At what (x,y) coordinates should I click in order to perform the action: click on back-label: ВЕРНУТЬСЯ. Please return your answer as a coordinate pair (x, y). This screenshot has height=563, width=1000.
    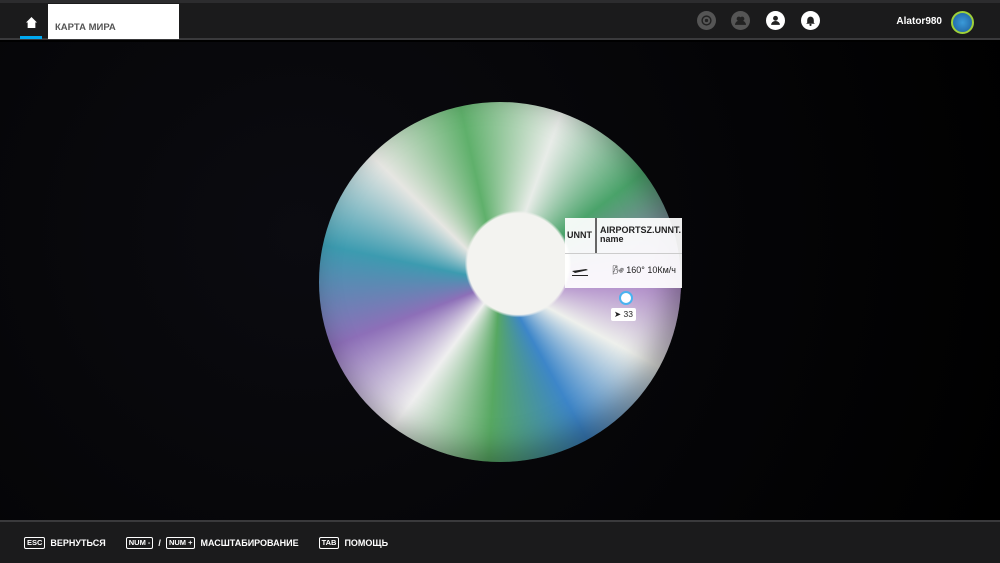
    Looking at the image, I should click on (77, 543).